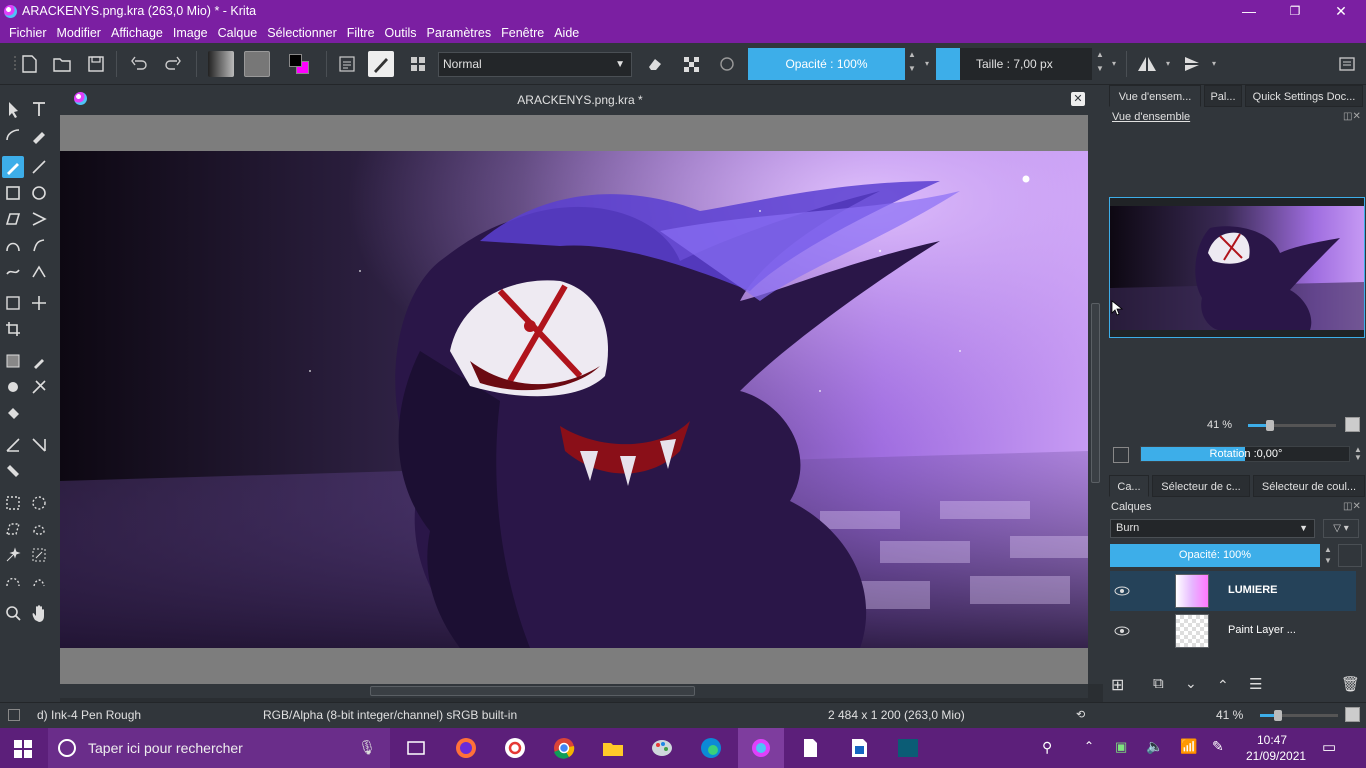 The image size is (1366, 768). Describe the element at coordinates (859, 748) in the screenshot. I see `writer-app-icon` at that location.